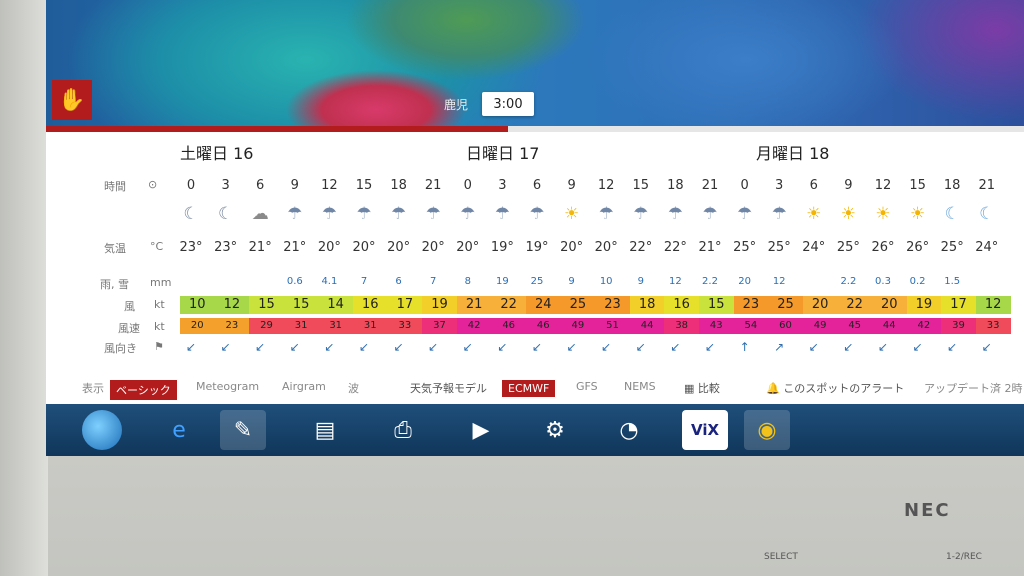 The image size is (1024, 576). I want to click on hand-cursor-icon: ✋, so click(72, 100).